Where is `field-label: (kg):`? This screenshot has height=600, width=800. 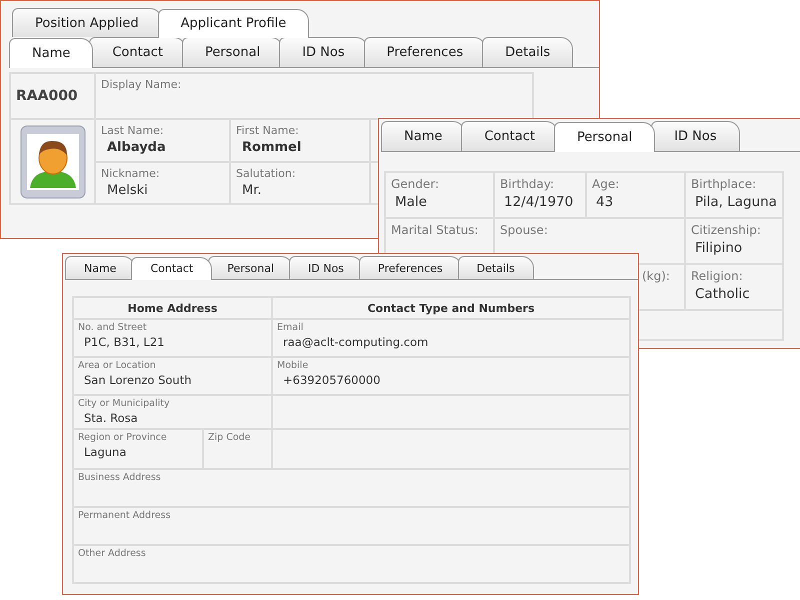 field-label: (kg): is located at coordinates (656, 276).